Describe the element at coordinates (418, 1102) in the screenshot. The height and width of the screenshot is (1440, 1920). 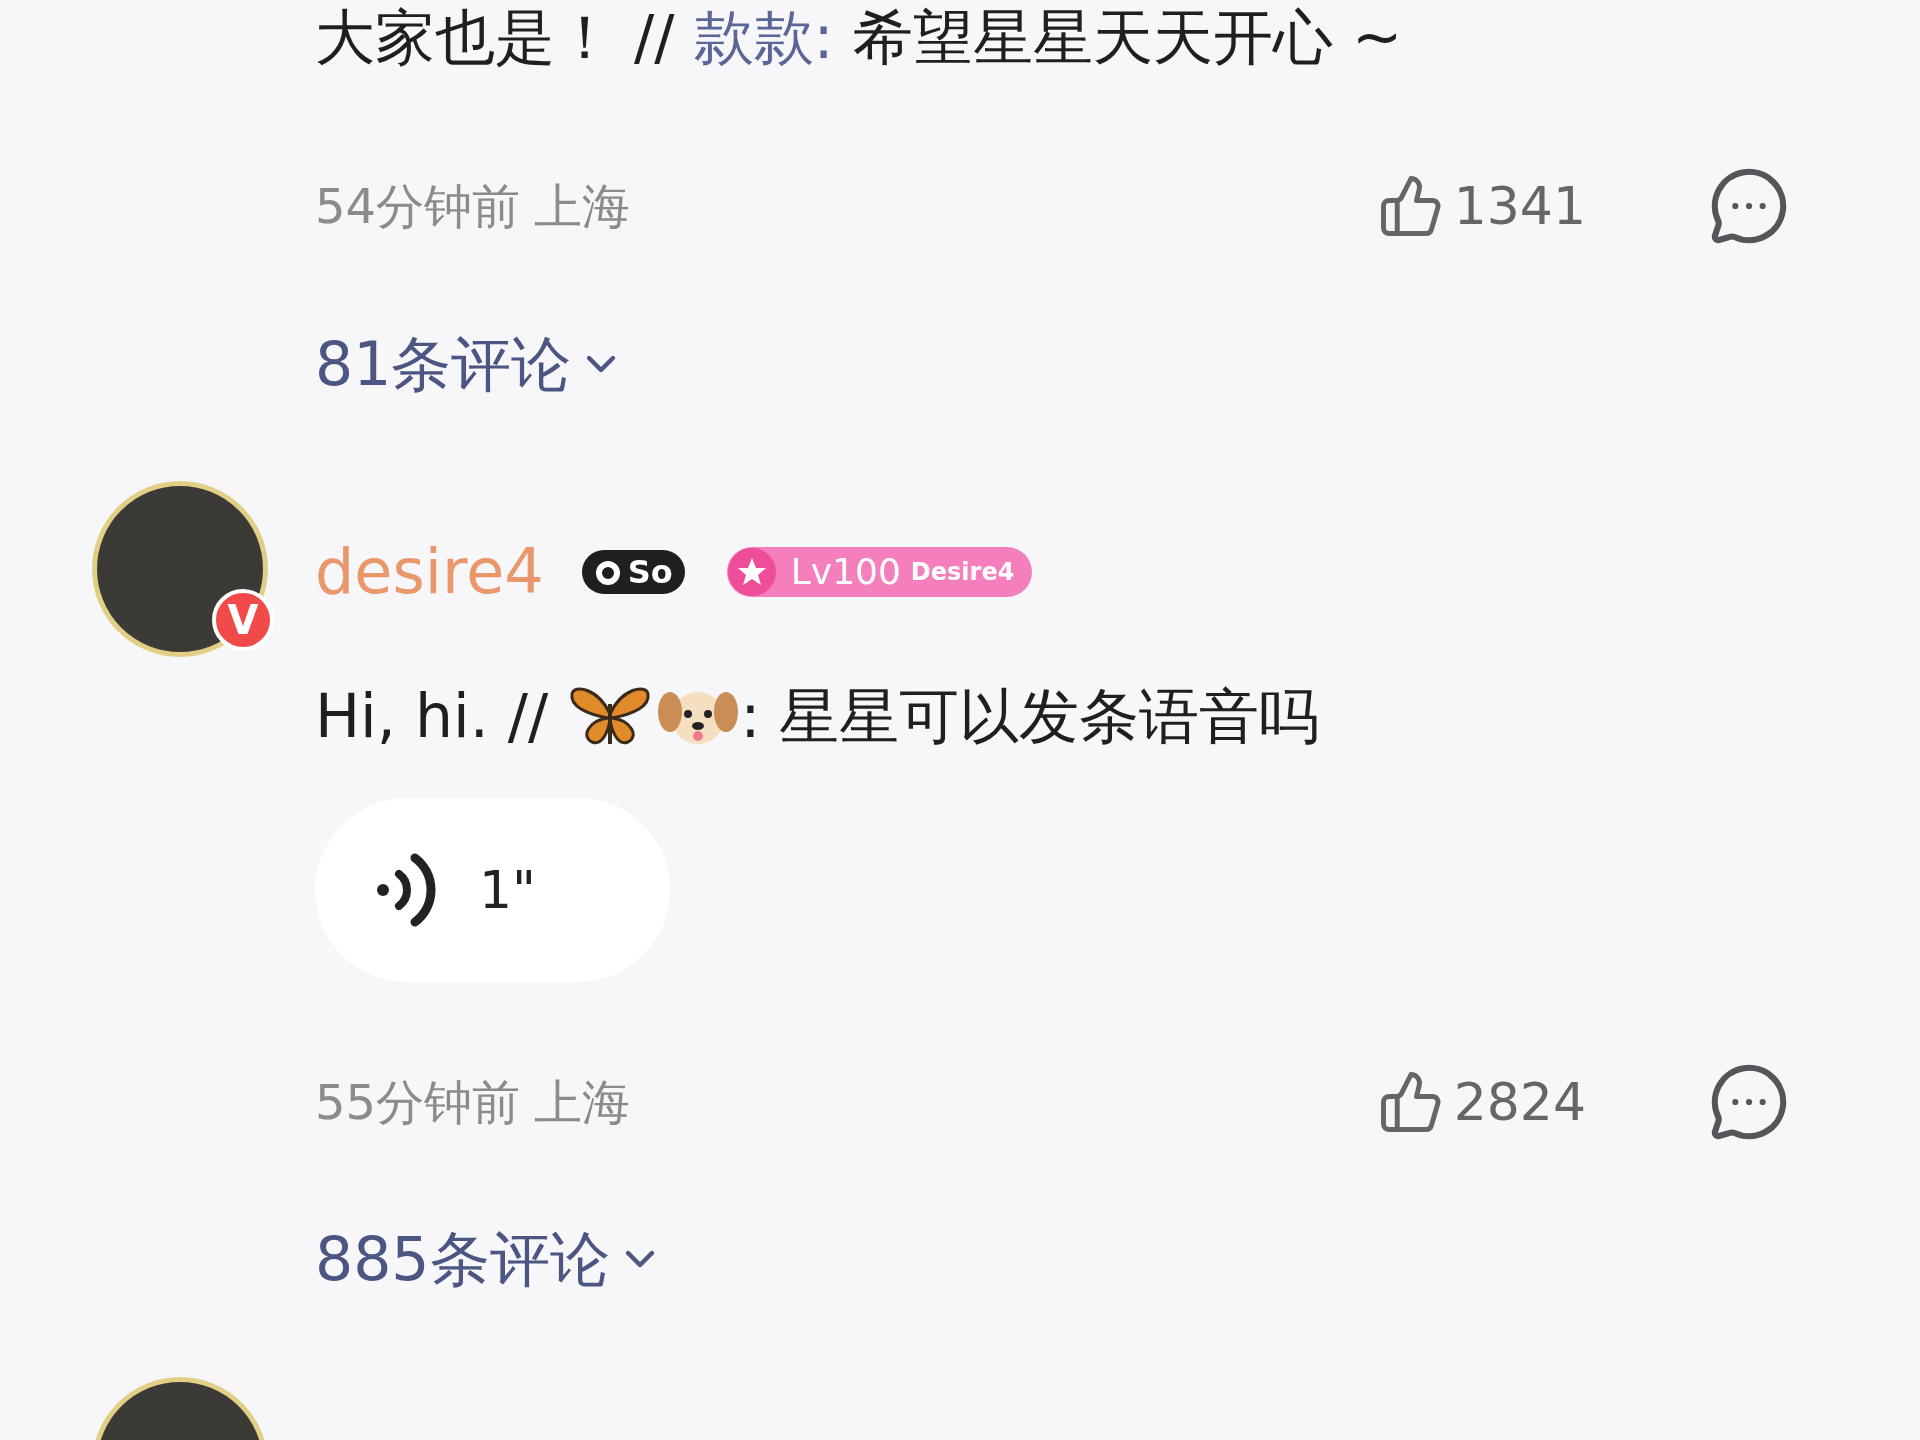
I see `time-text: 55分钟前` at that location.